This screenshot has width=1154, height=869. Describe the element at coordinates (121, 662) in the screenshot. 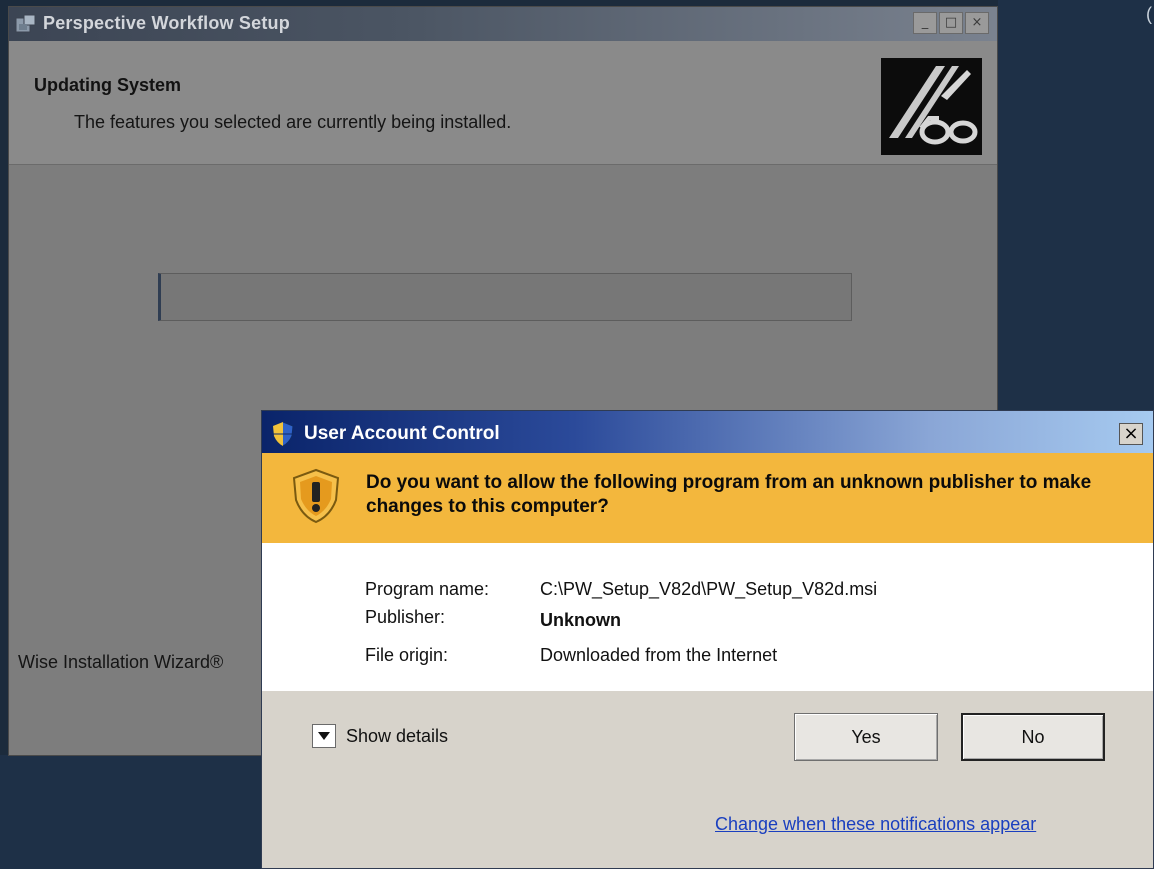

I see `wizard-branding-label: Wise Installation Wizard®` at that location.